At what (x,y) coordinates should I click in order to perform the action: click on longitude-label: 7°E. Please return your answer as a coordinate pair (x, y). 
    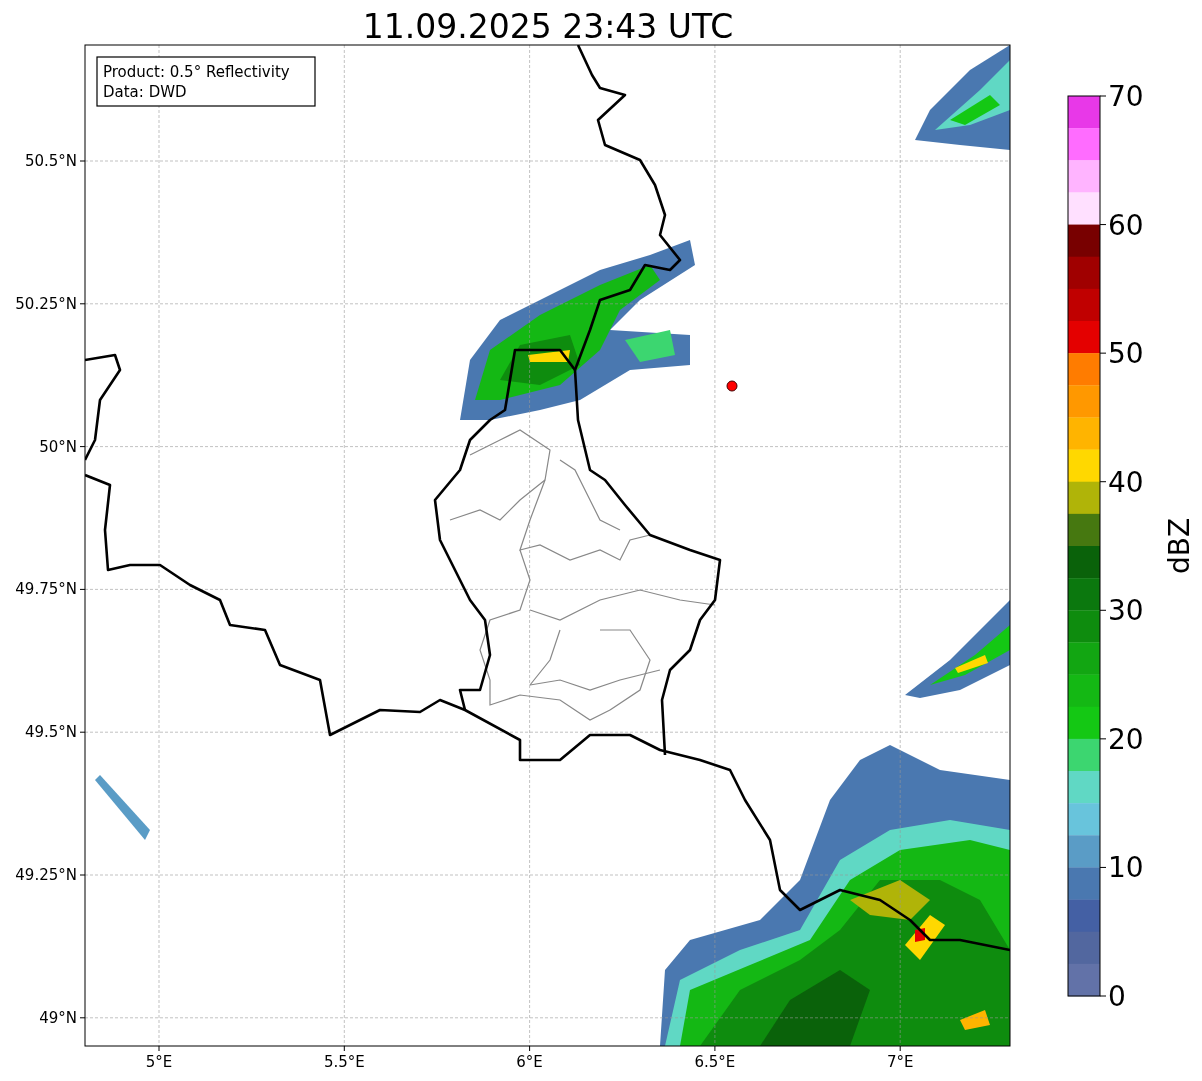
    Looking at the image, I should click on (900, 1062).